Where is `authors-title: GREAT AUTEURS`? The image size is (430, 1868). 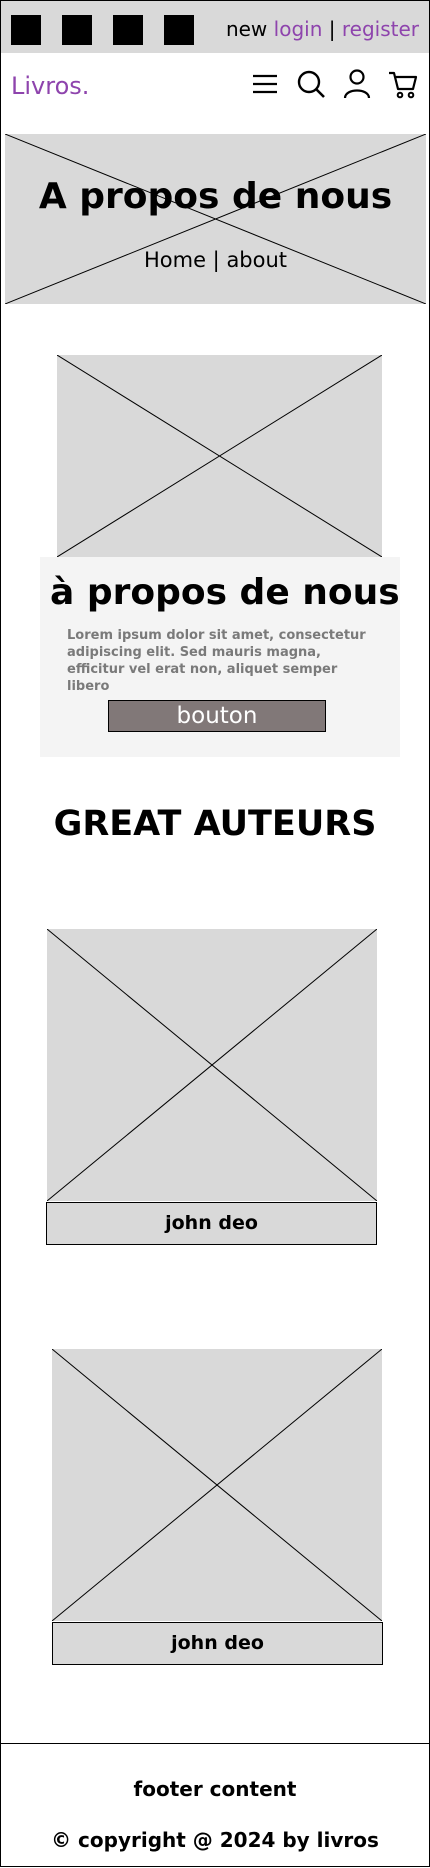
authors-title: GREAT AUTEURS is located at coordinates (215, 824).